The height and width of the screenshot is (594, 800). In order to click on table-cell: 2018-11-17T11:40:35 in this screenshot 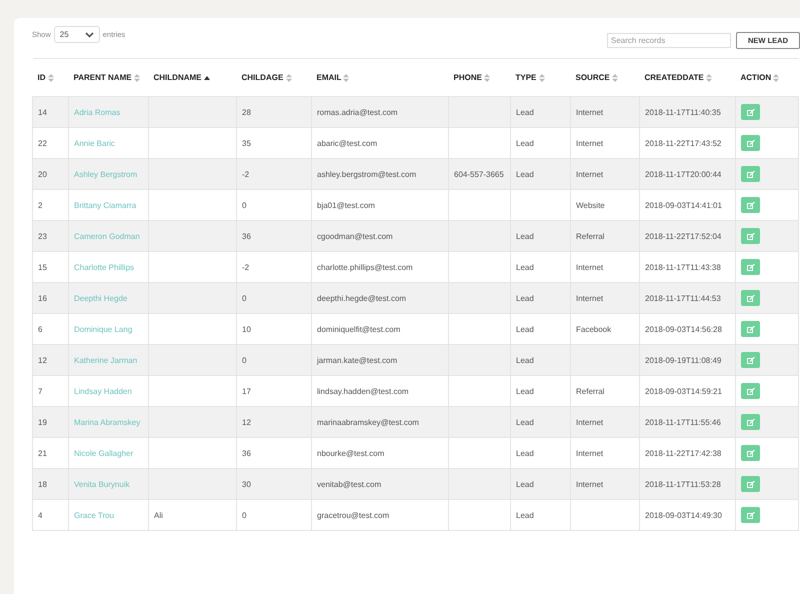, I will do `click(683, 112)`.